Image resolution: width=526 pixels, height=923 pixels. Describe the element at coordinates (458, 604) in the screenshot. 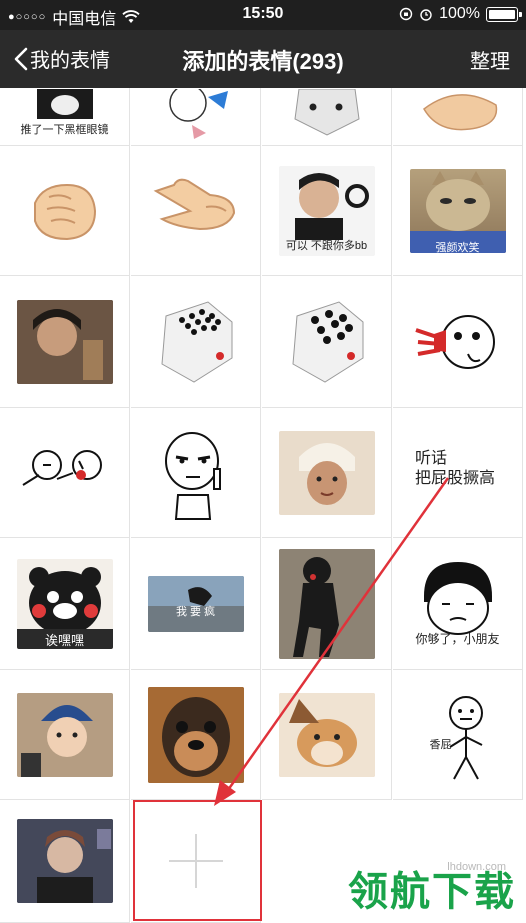

I see `sticker-cell: 你够了，小朋友` at that location.